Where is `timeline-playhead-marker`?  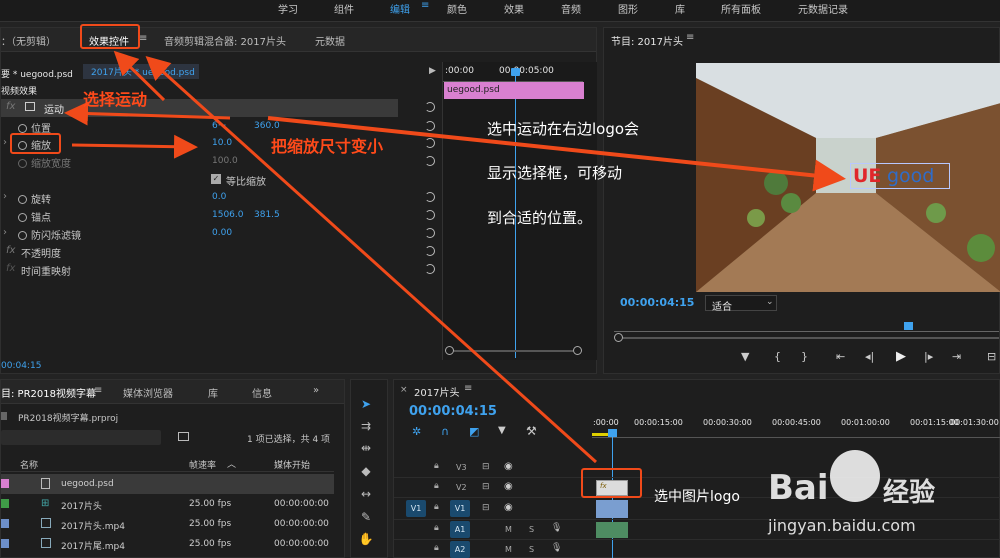
timeline-playhead-marker is located at coordinates (612, 433).